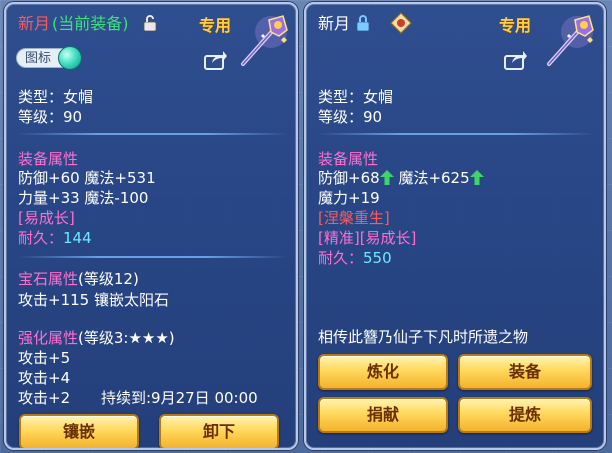 This screenshot has width=612, height=453. Describe the element at coordinates (126, 338) in the screenshot. I see `enhance-level: (等级3:★★★)` at that location.